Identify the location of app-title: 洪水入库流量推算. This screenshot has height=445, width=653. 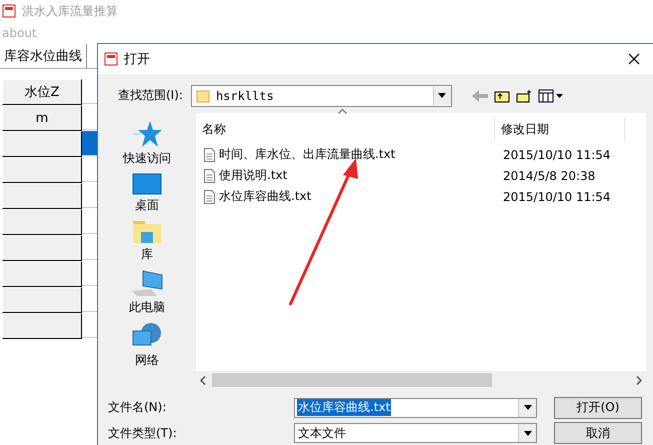
(70, 11).